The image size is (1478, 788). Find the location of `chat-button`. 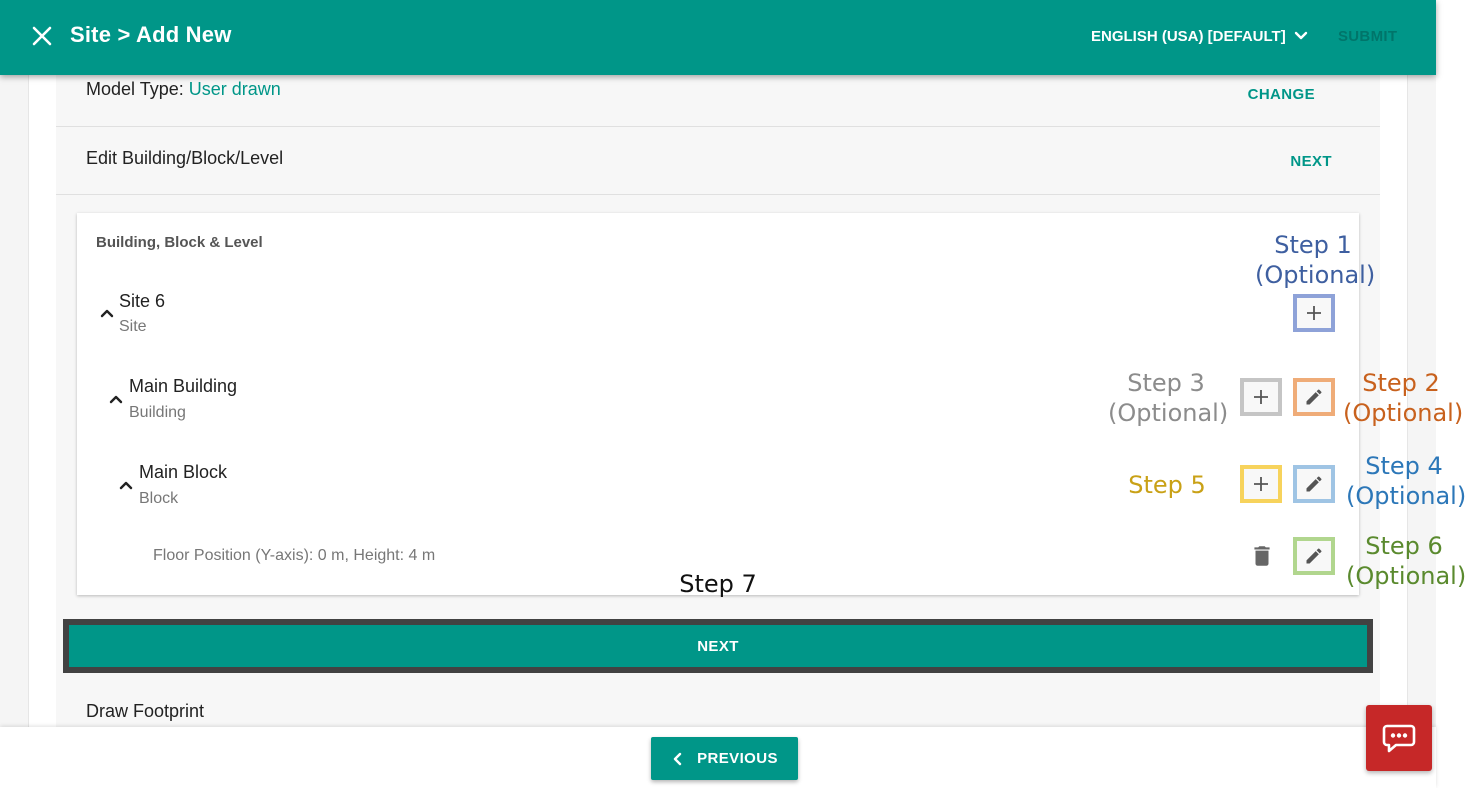

chat-button is located at coordinates (1399, 738).